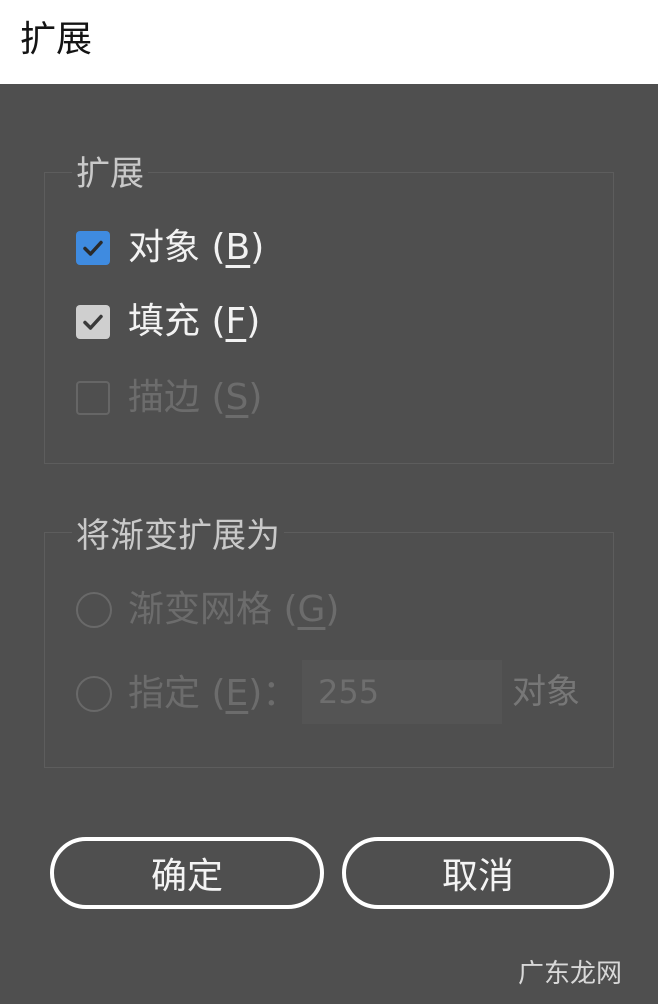 Image resolution: width=658 pixels, height=1004 pixels. What do you see at coordinates (196, 247) in the screenshot?
I see `object-label: 对象 (B)` at bounding box center [196, 247].